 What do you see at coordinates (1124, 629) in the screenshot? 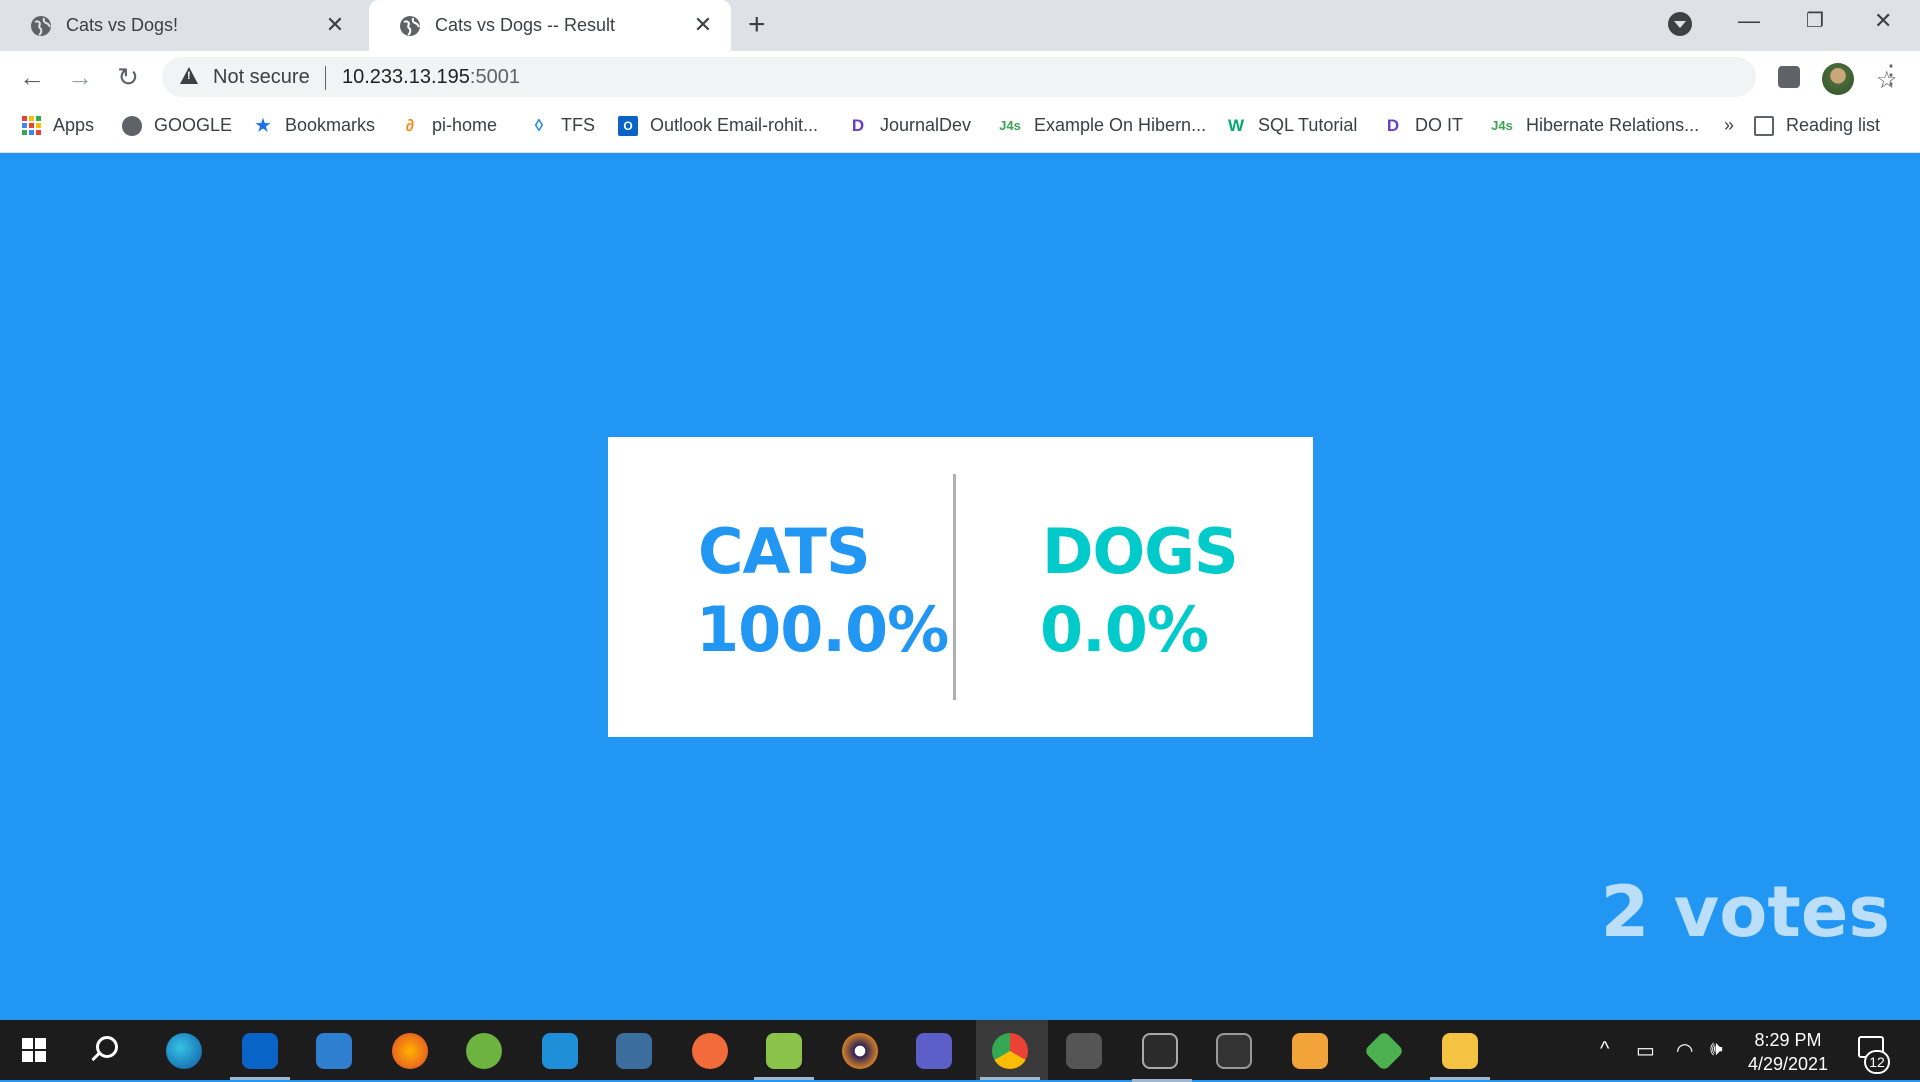
I see `dogs-percent: 0.0%` at bounding box center [1124, 629].